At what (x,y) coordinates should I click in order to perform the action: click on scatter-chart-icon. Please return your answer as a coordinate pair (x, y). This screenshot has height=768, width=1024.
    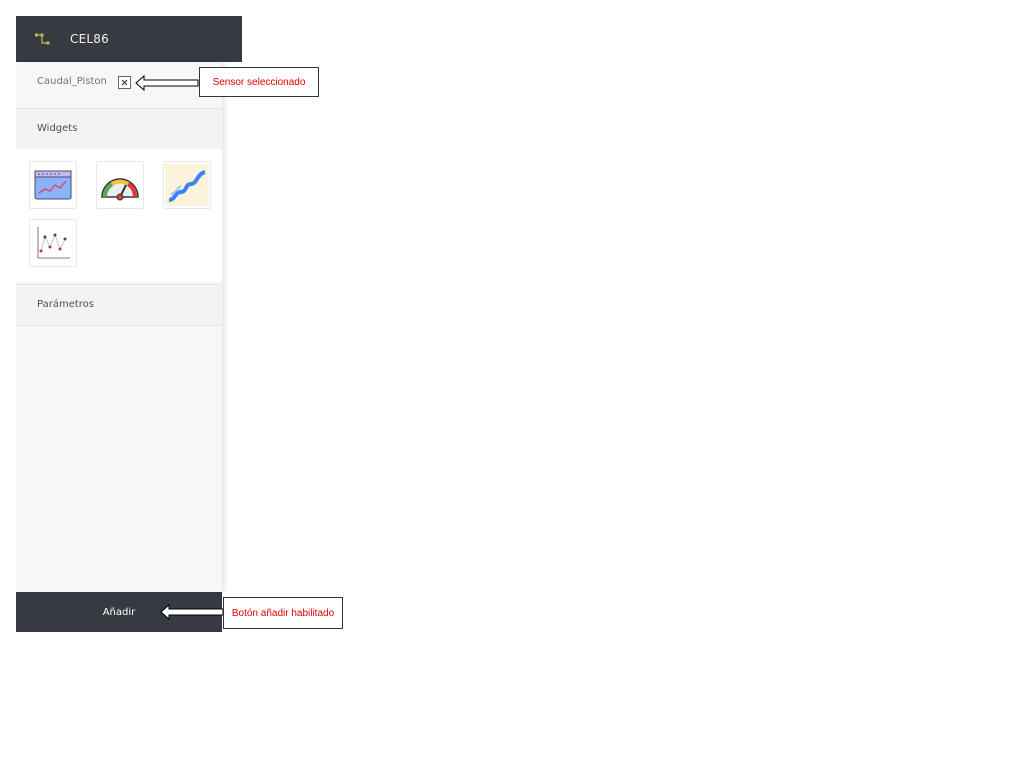
    Looking at the image, I should click on (53, 243).